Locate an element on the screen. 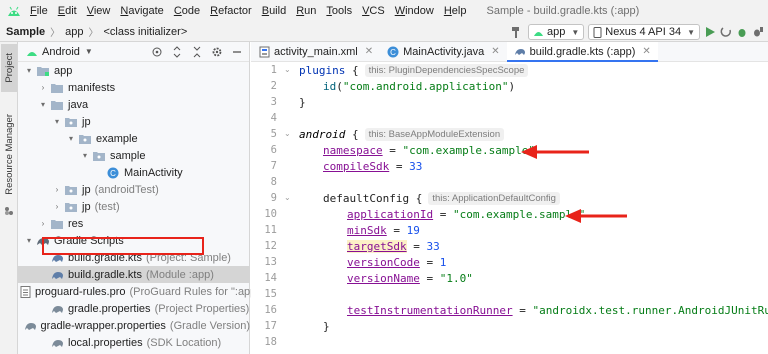  tree-item-hint: (Project Properties) is located at coordinates (202, 308).